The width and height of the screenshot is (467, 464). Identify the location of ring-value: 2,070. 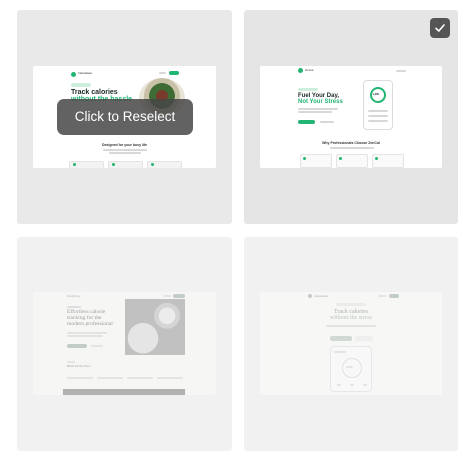
(349, 367).